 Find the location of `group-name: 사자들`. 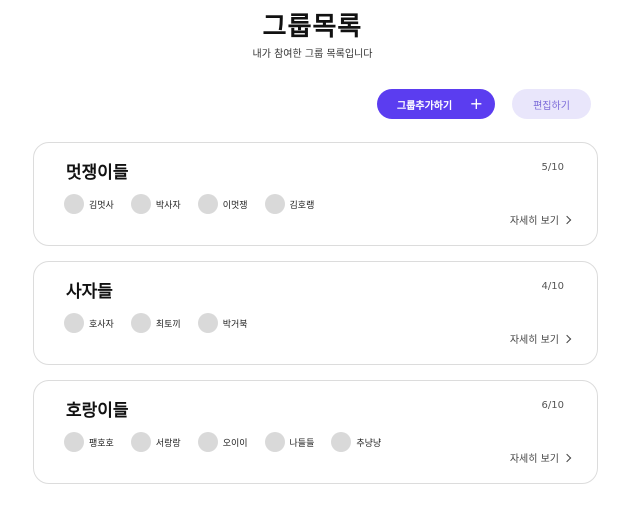

group-name: 사자들 is located at coordinates (89, 292).